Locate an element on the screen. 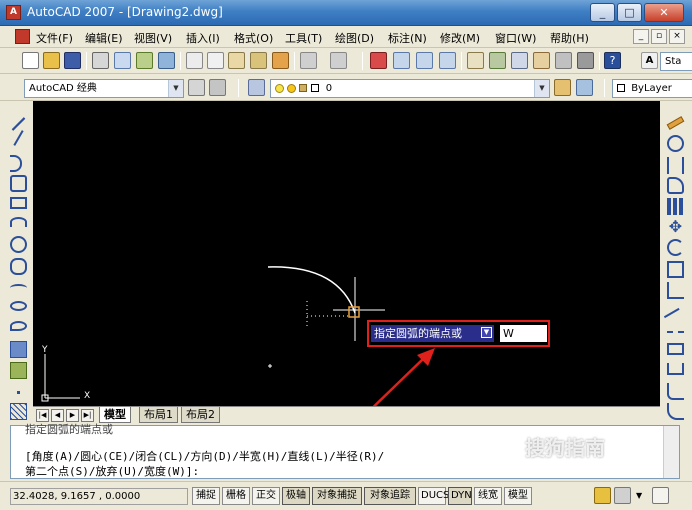 This screenshot has height=510, width=692. lock-icon is located at coordinates (622, 495).